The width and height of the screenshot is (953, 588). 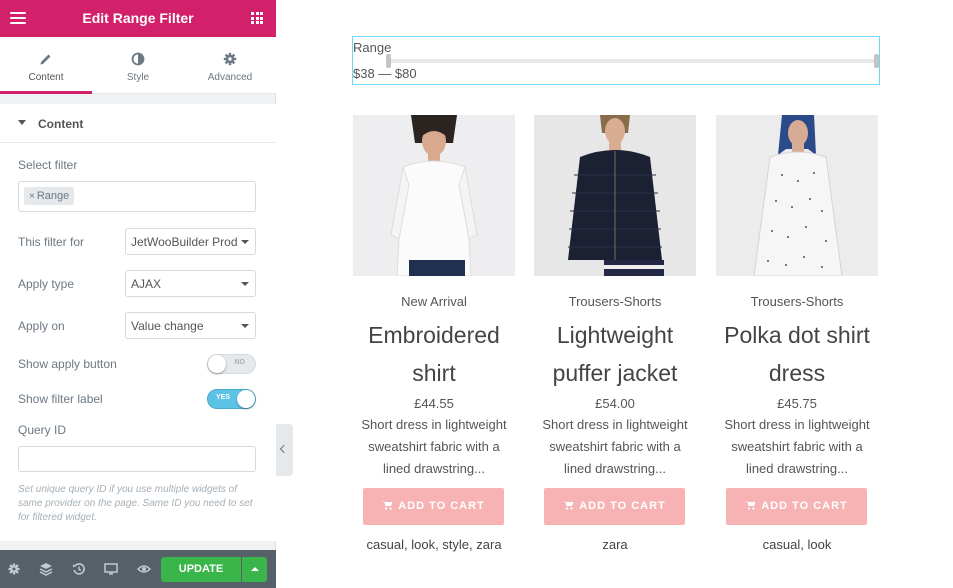 I want to click on panel-title: Edit Range Filter, so click(x=138, y=18).